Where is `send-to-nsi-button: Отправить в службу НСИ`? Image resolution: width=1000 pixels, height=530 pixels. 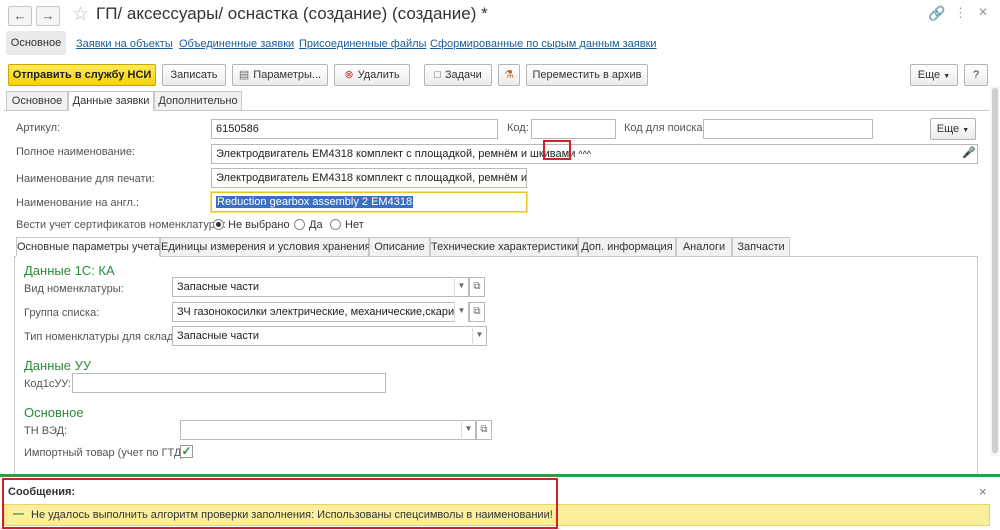
send-to-nsi-button: Отправить в службу НСИ is located at coordinates (82, 75).